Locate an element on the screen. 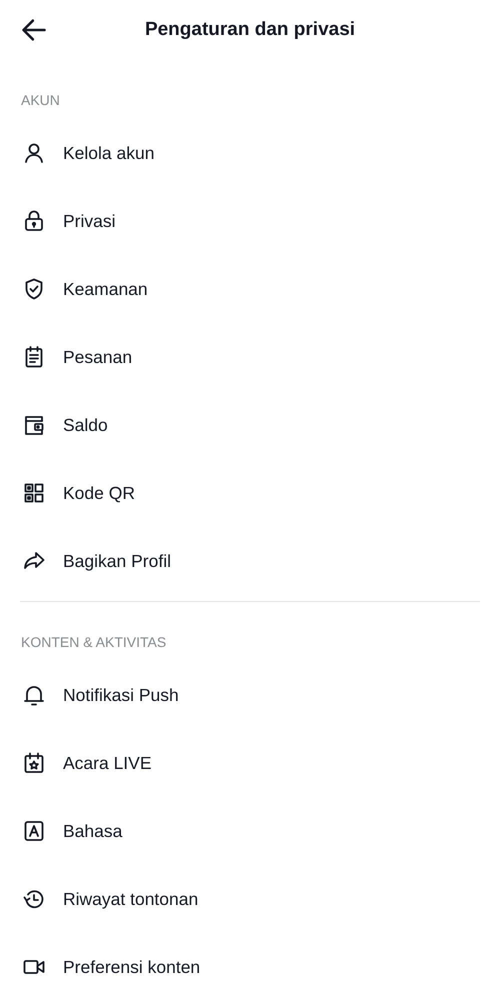 Image resolution: width=500 pixels, height=991 pixels. item-label: Kode QR is located at coordinates (99, 493).